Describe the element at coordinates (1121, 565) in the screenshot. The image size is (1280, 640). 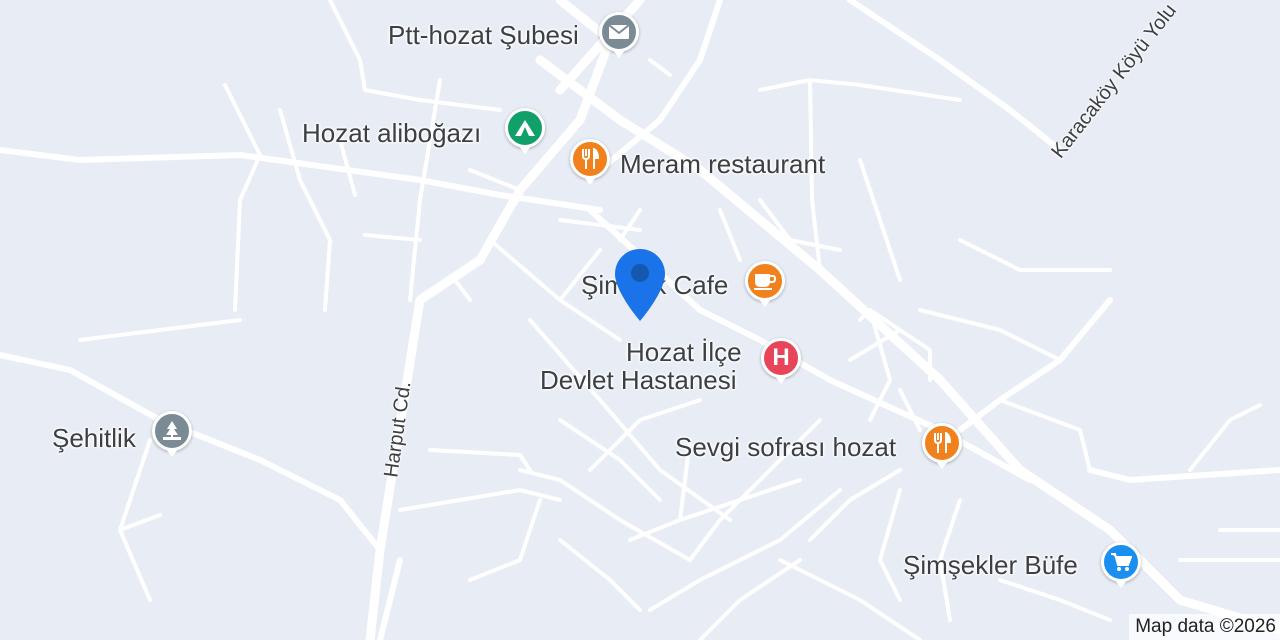
I see `shopping-cart-icon` at that location.